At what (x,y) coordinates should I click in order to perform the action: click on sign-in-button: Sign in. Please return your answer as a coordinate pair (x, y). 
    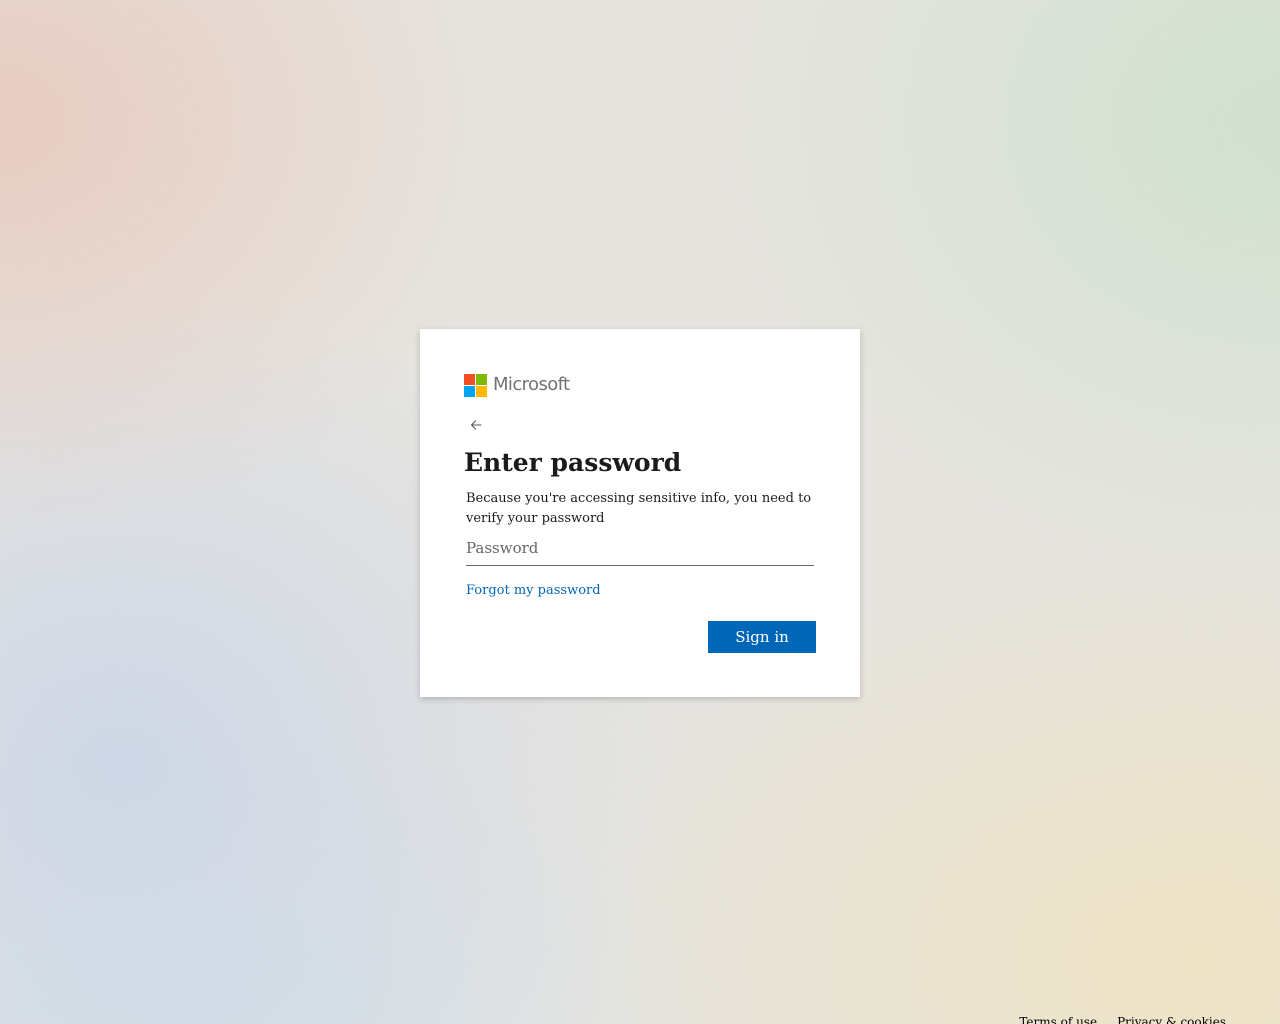
    Looking at the image, I should click on (762, 637).